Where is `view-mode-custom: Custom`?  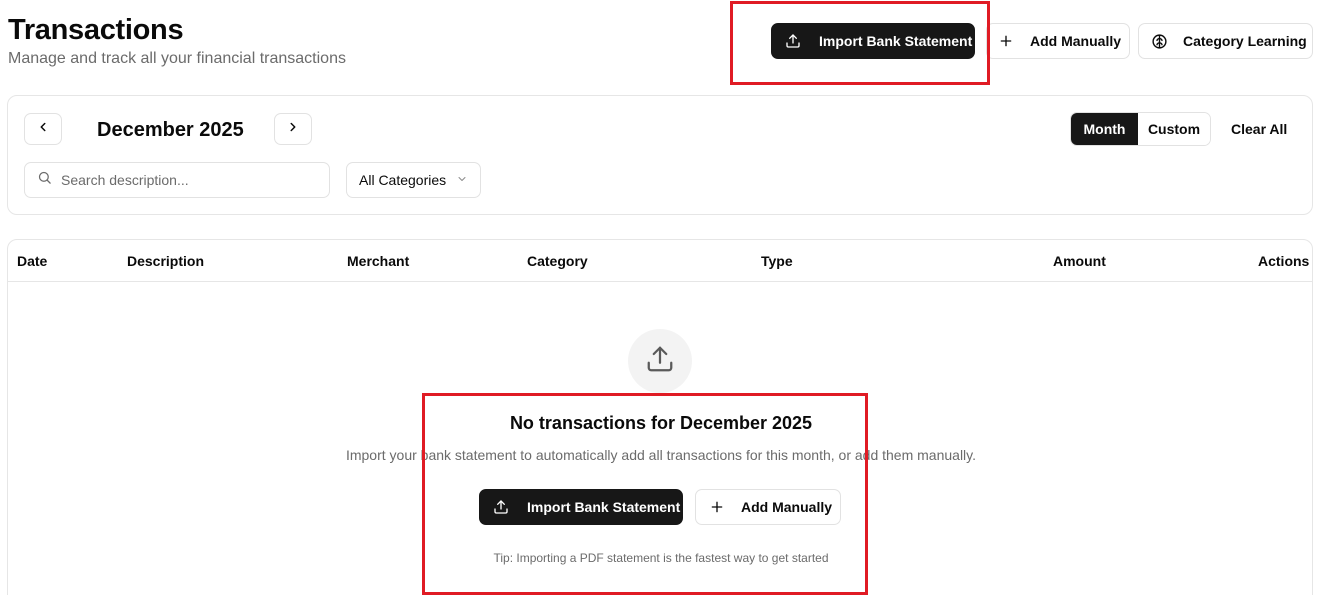
view-mode-custom: Custom is located at coordinates (1174, 129).